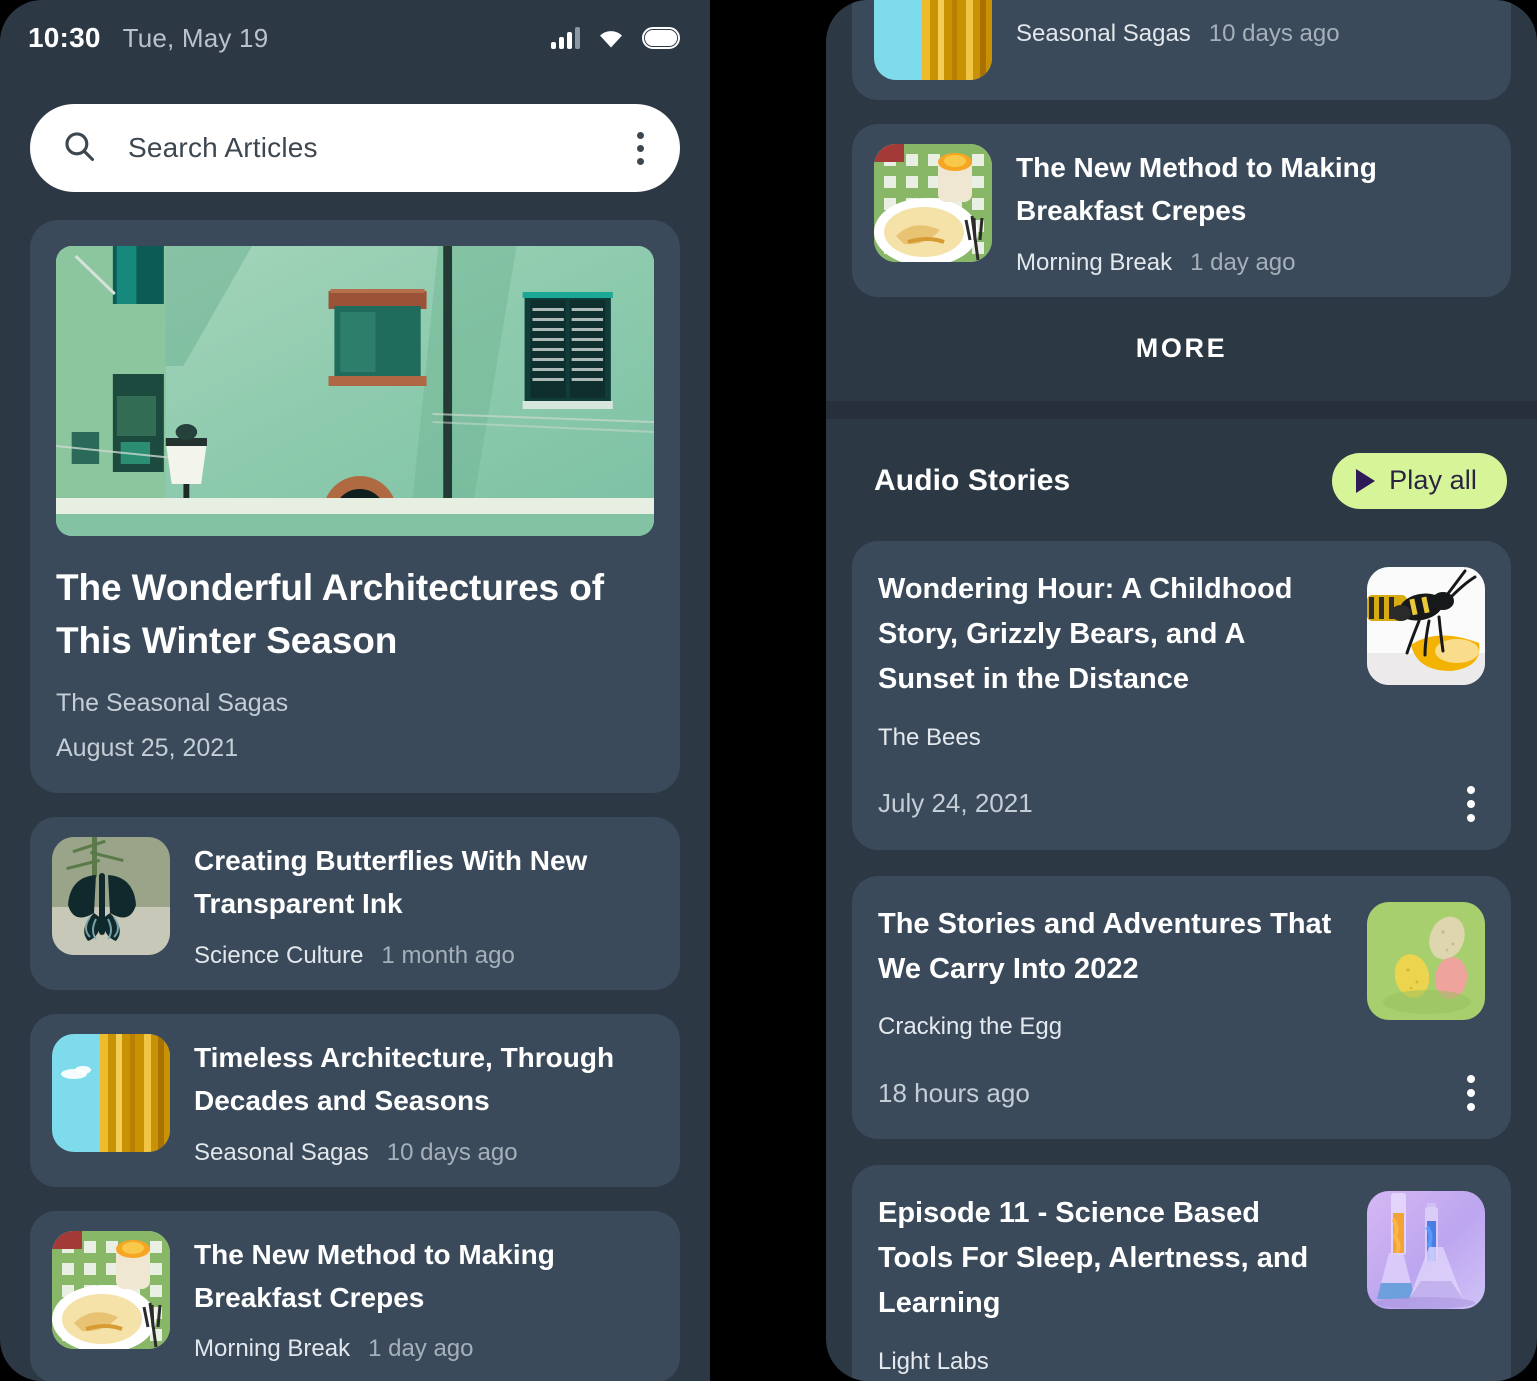 Image resolution: width=1537 pixels, height=1381 pixels. I want to click on audio-stories-title: Audio Stories, so click(972, 480).